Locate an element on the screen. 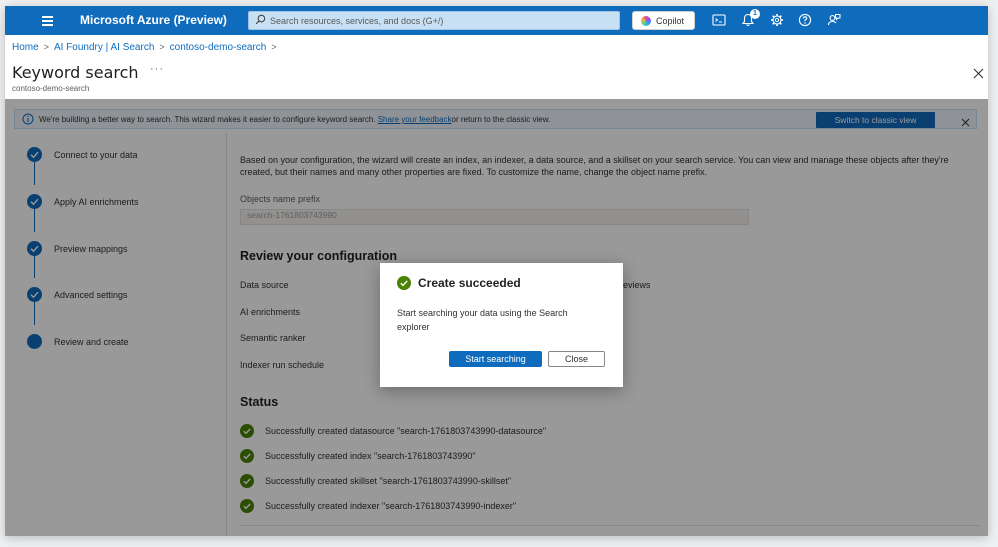 The width and height of the screenshot is (998, 547). settings-button is located at coordinates (778, 21).